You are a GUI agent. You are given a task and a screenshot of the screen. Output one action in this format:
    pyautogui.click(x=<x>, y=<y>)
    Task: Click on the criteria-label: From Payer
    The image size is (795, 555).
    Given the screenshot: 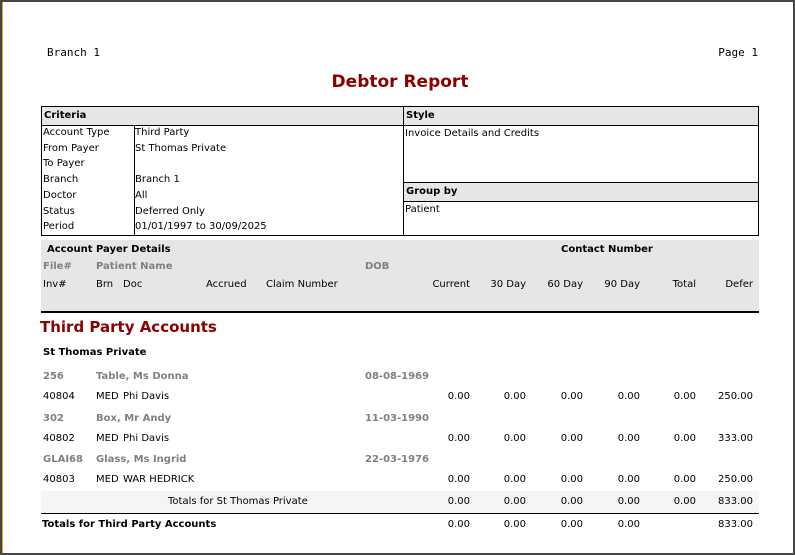 What is the action you would take?
    pyautogui.click(x=71, y=148)
    